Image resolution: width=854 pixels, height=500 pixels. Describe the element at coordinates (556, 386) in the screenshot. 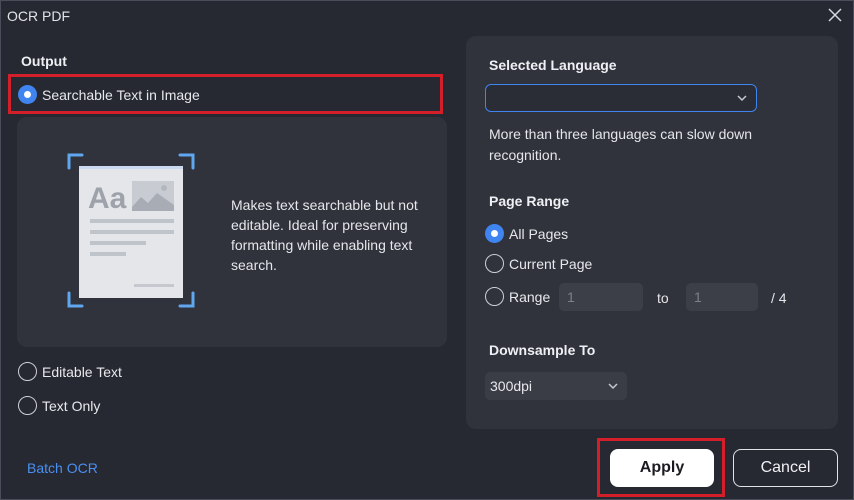

I see `downsample-select: 300dpi` at that location.